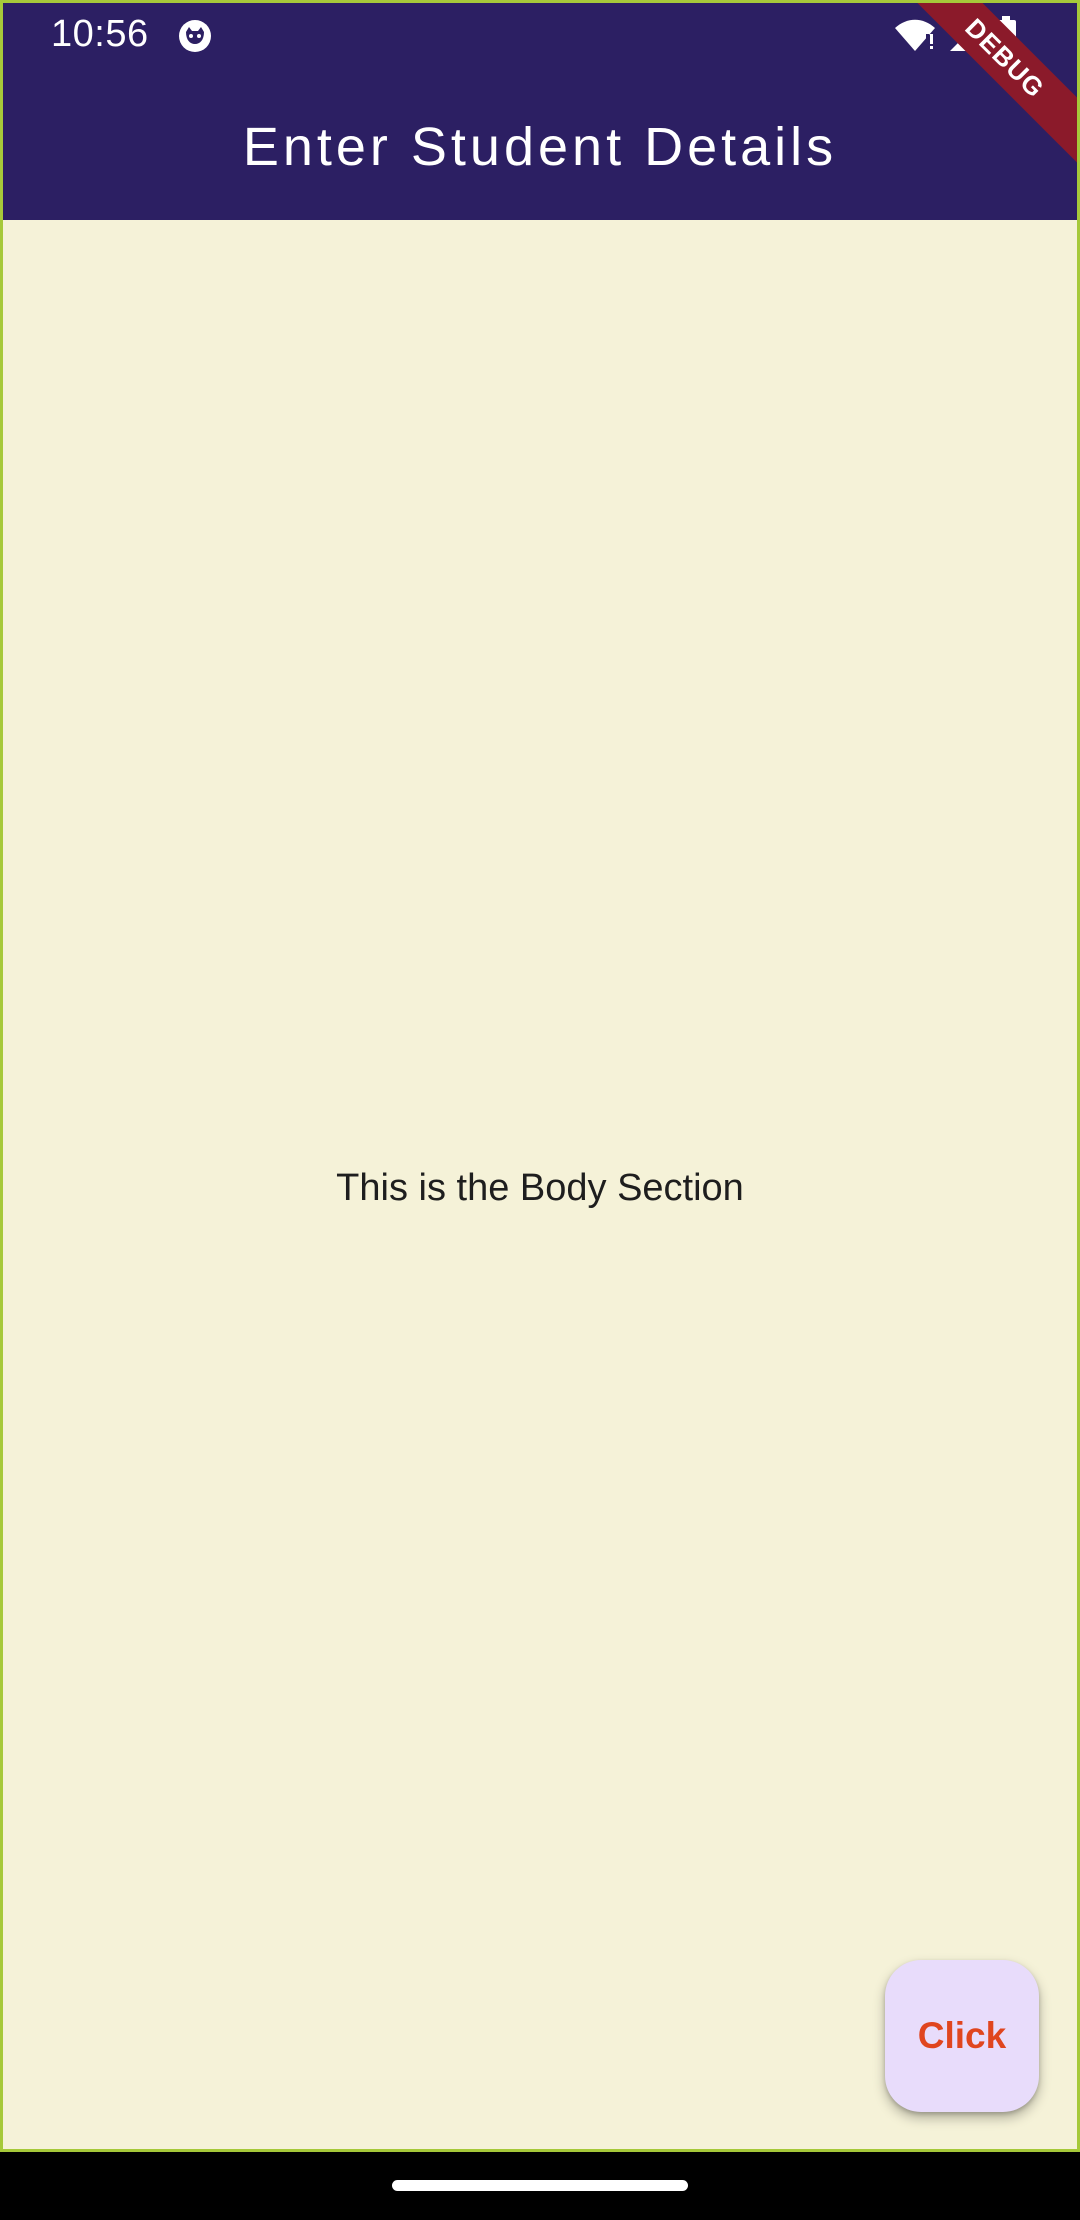 This screenshot has height=2220, width=1080. What do you see at coordinates (540, 111) in the screenshot?
I see `app-bar: 10:56 Enter Student Details` at bounding box center [540, 111].